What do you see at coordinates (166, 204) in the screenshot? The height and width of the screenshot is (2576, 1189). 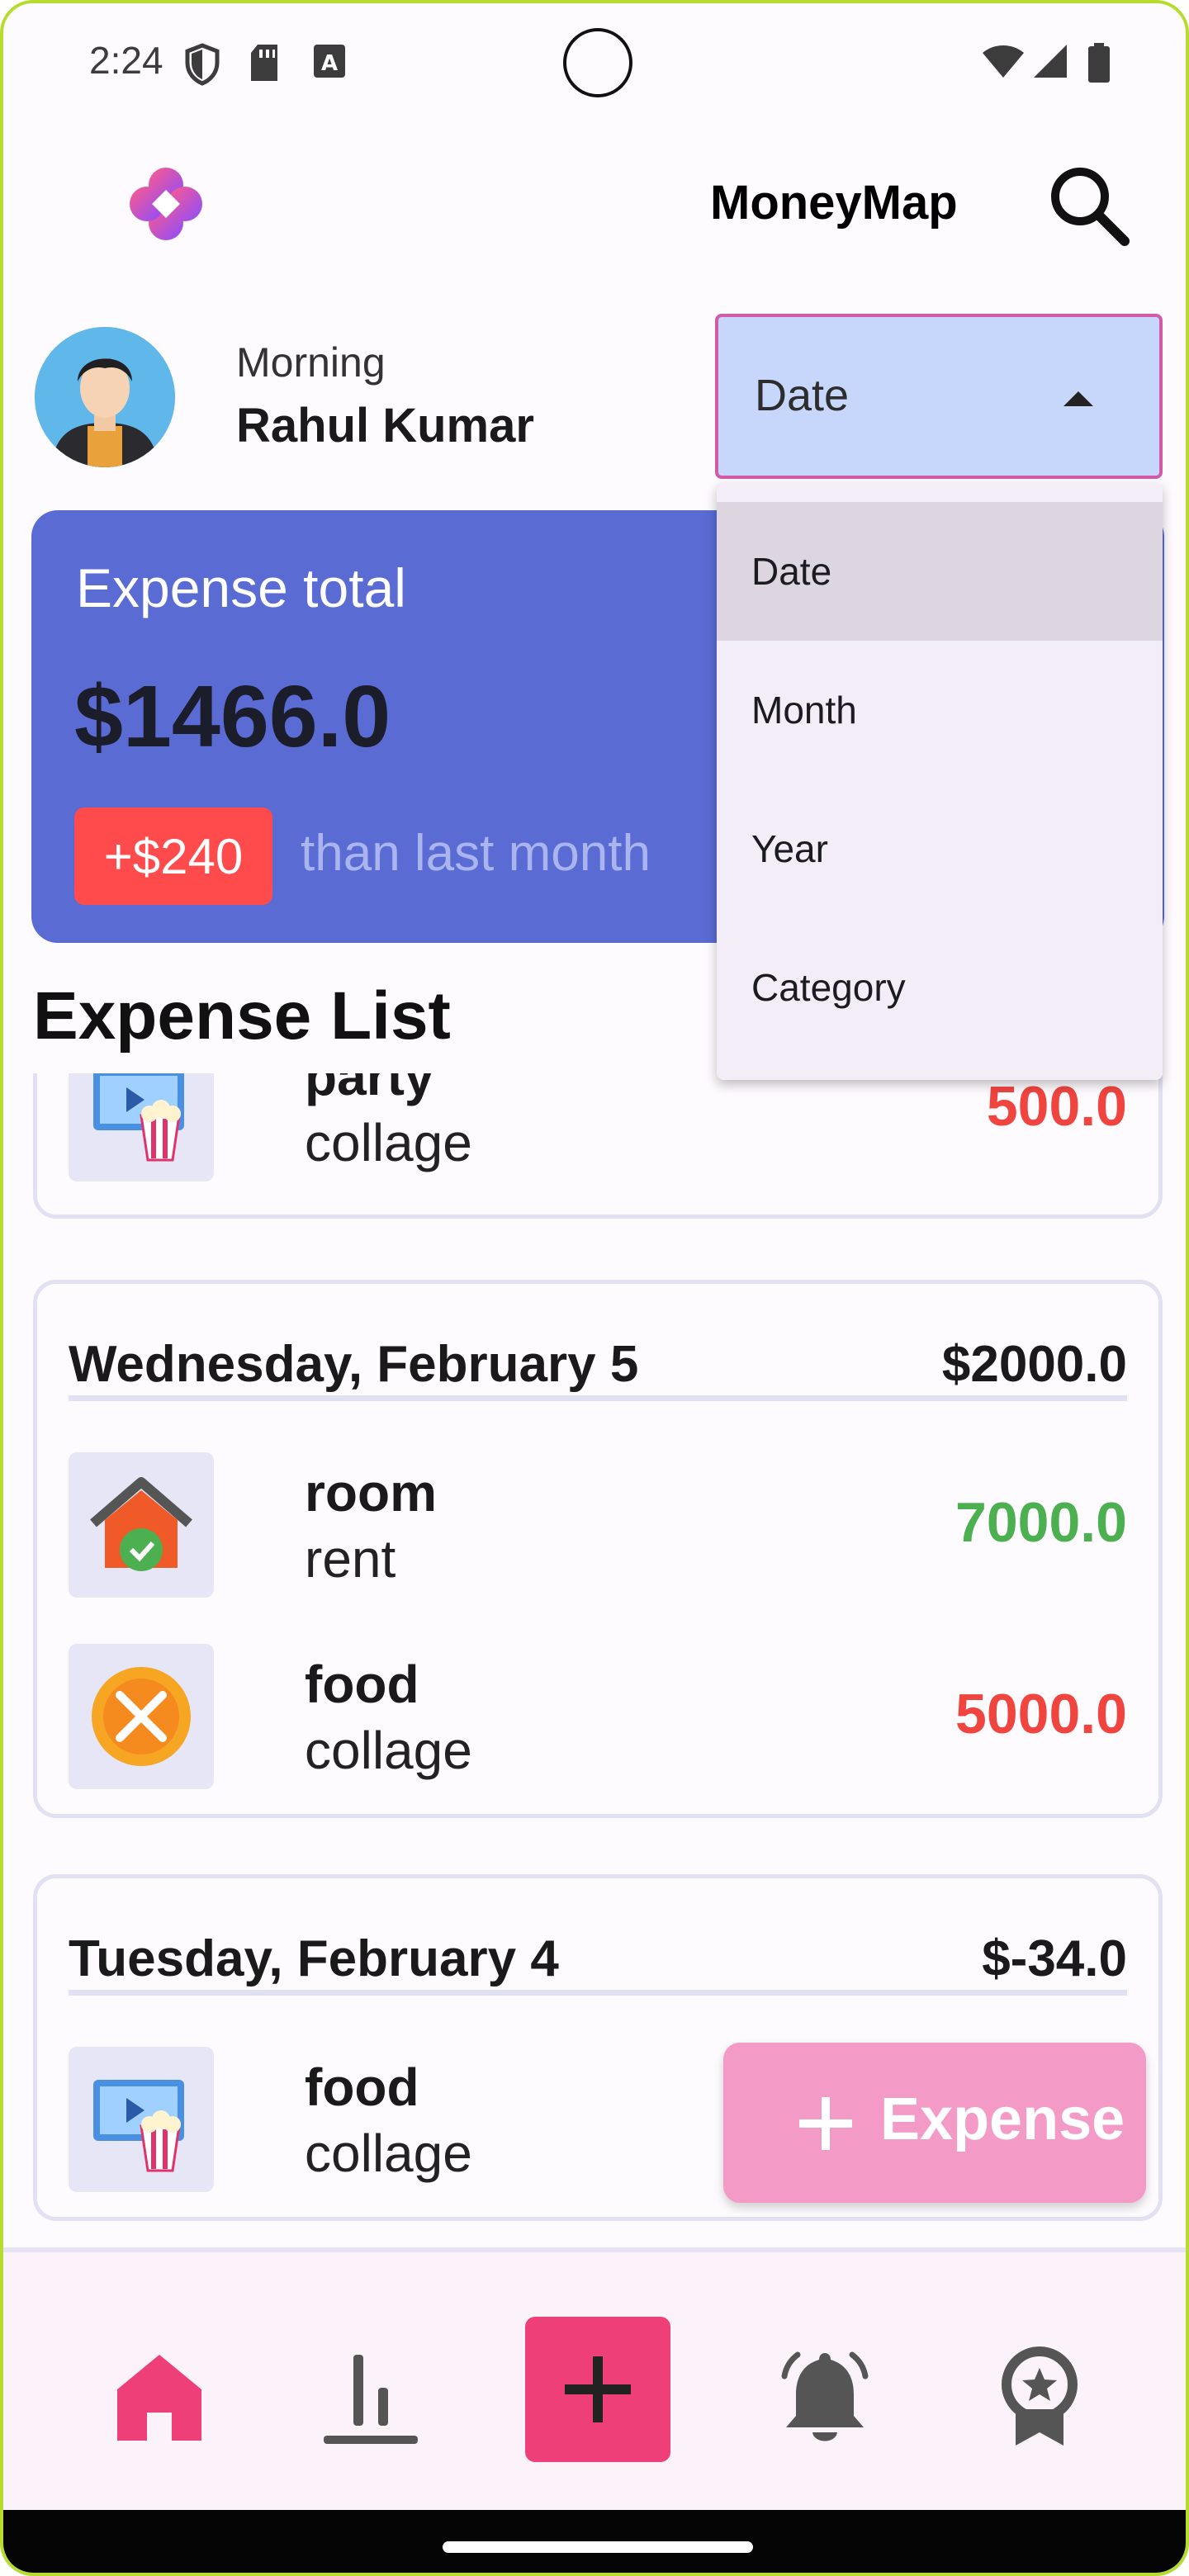 I see `app-logo-icon` at bounding box center [166, 204].